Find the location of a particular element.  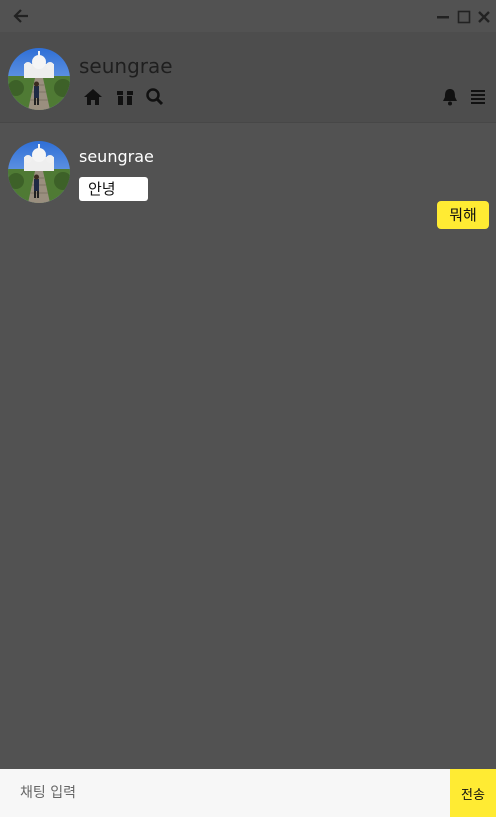

message-bubble-received: 안녕 is located at coordinates (113, 189).